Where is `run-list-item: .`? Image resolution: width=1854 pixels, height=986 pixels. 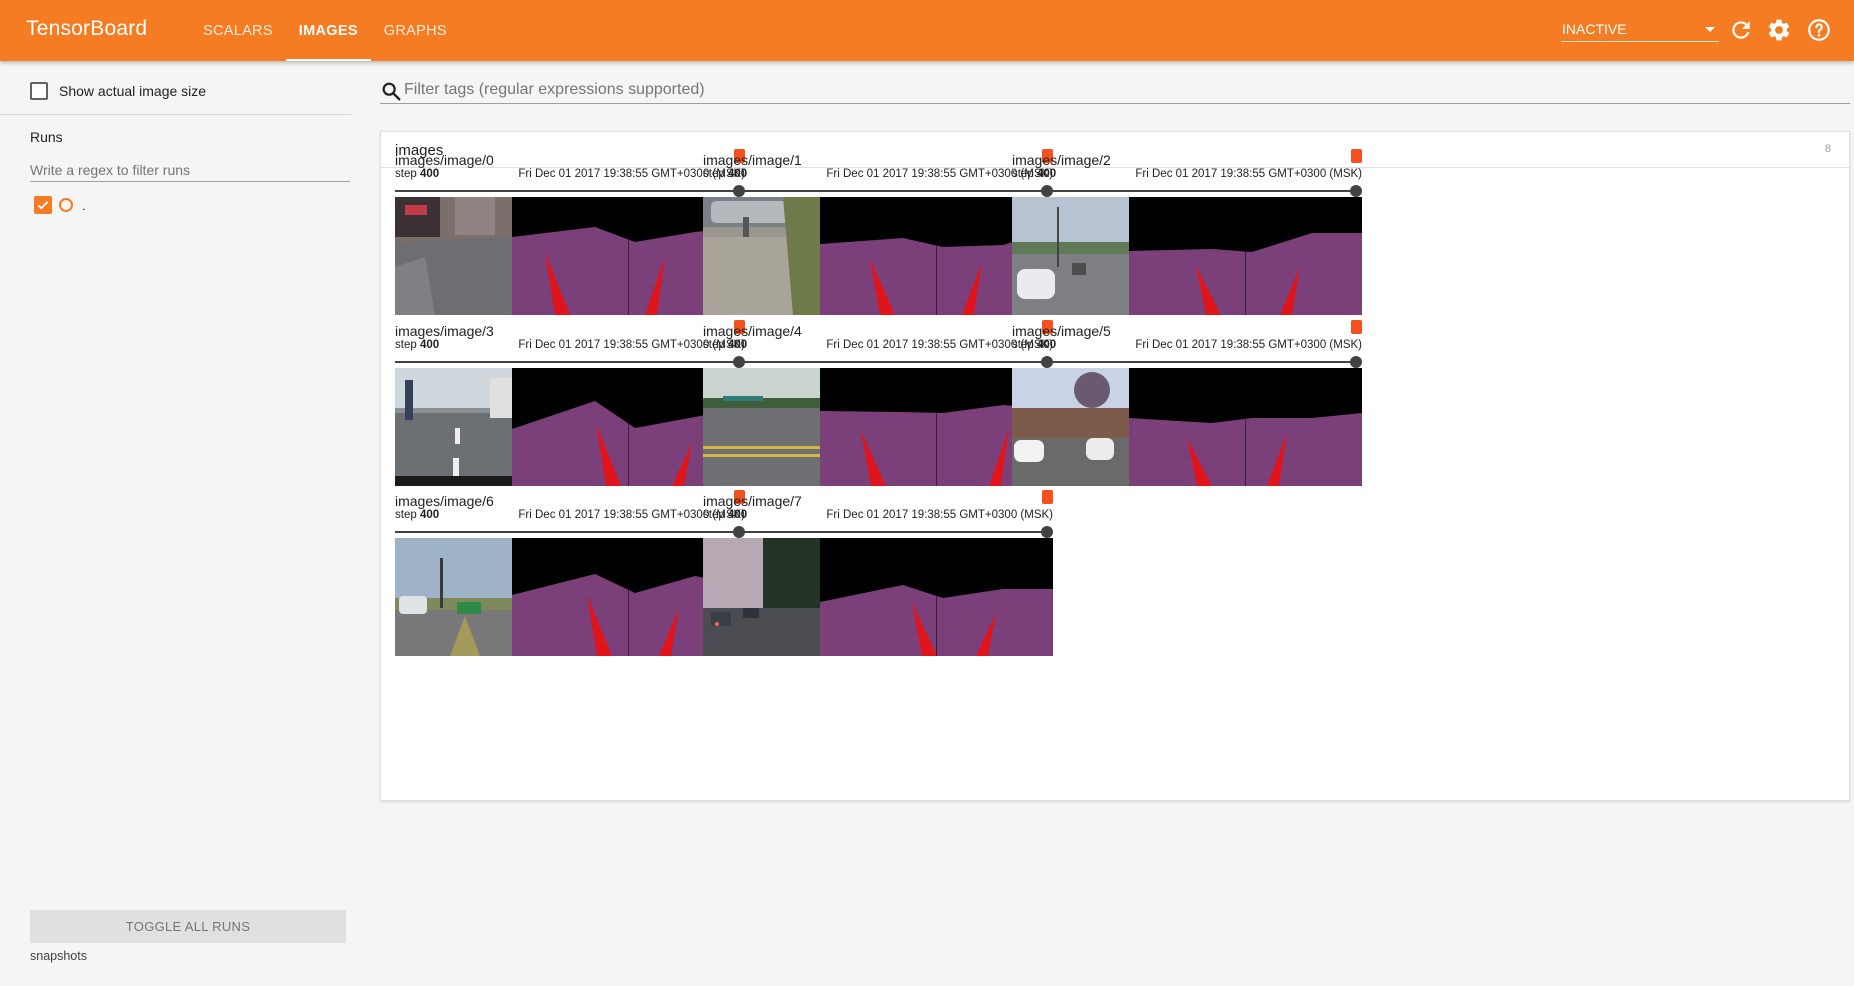 run-list-item: . is located at coordinates (60, 205).